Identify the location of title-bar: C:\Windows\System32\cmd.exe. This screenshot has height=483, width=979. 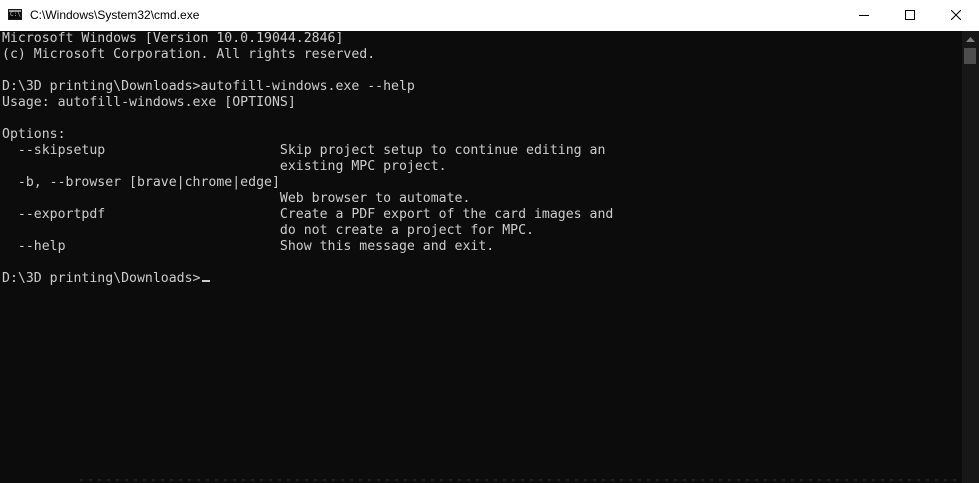
(489, 15).